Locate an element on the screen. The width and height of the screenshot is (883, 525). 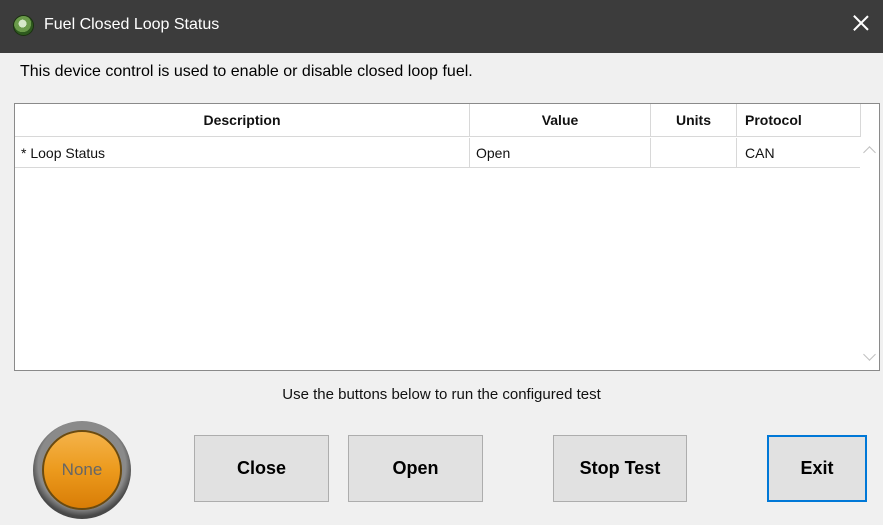
grid-header: Description Value Units Protocol is located at coordinates (438, 120).